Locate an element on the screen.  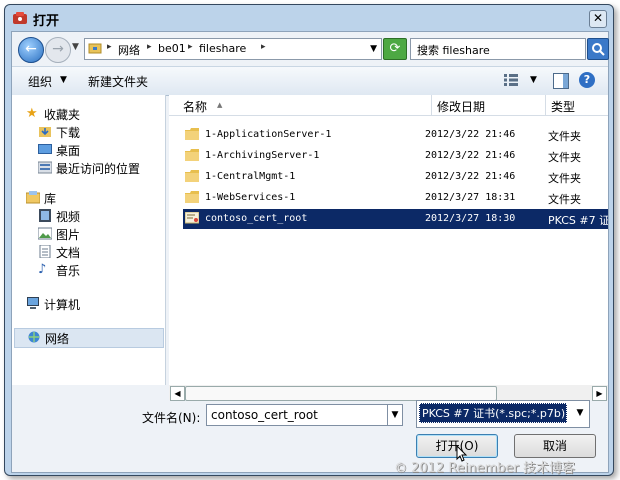
breadcrumb-network: 网络 is located at coordinates (129, 50).